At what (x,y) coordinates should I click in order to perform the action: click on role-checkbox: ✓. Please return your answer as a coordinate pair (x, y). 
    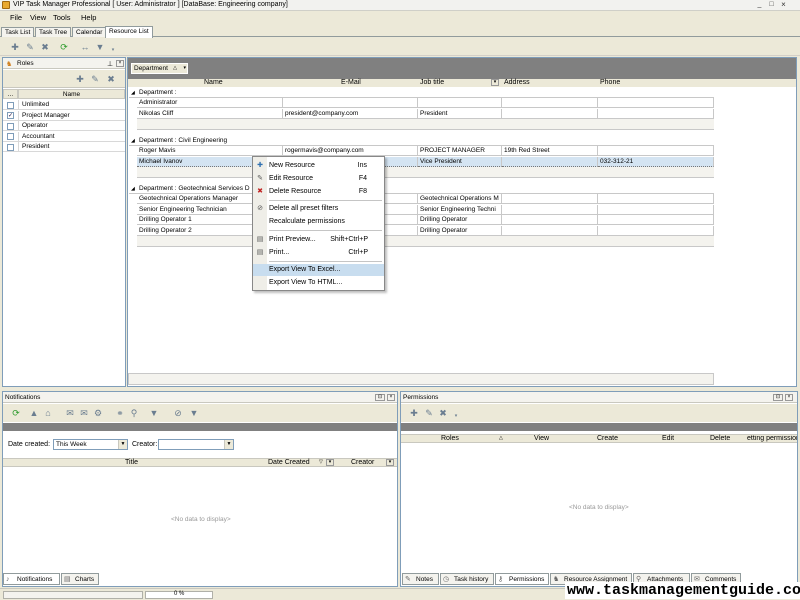
    Looking at the image, I should click on (10, 115).